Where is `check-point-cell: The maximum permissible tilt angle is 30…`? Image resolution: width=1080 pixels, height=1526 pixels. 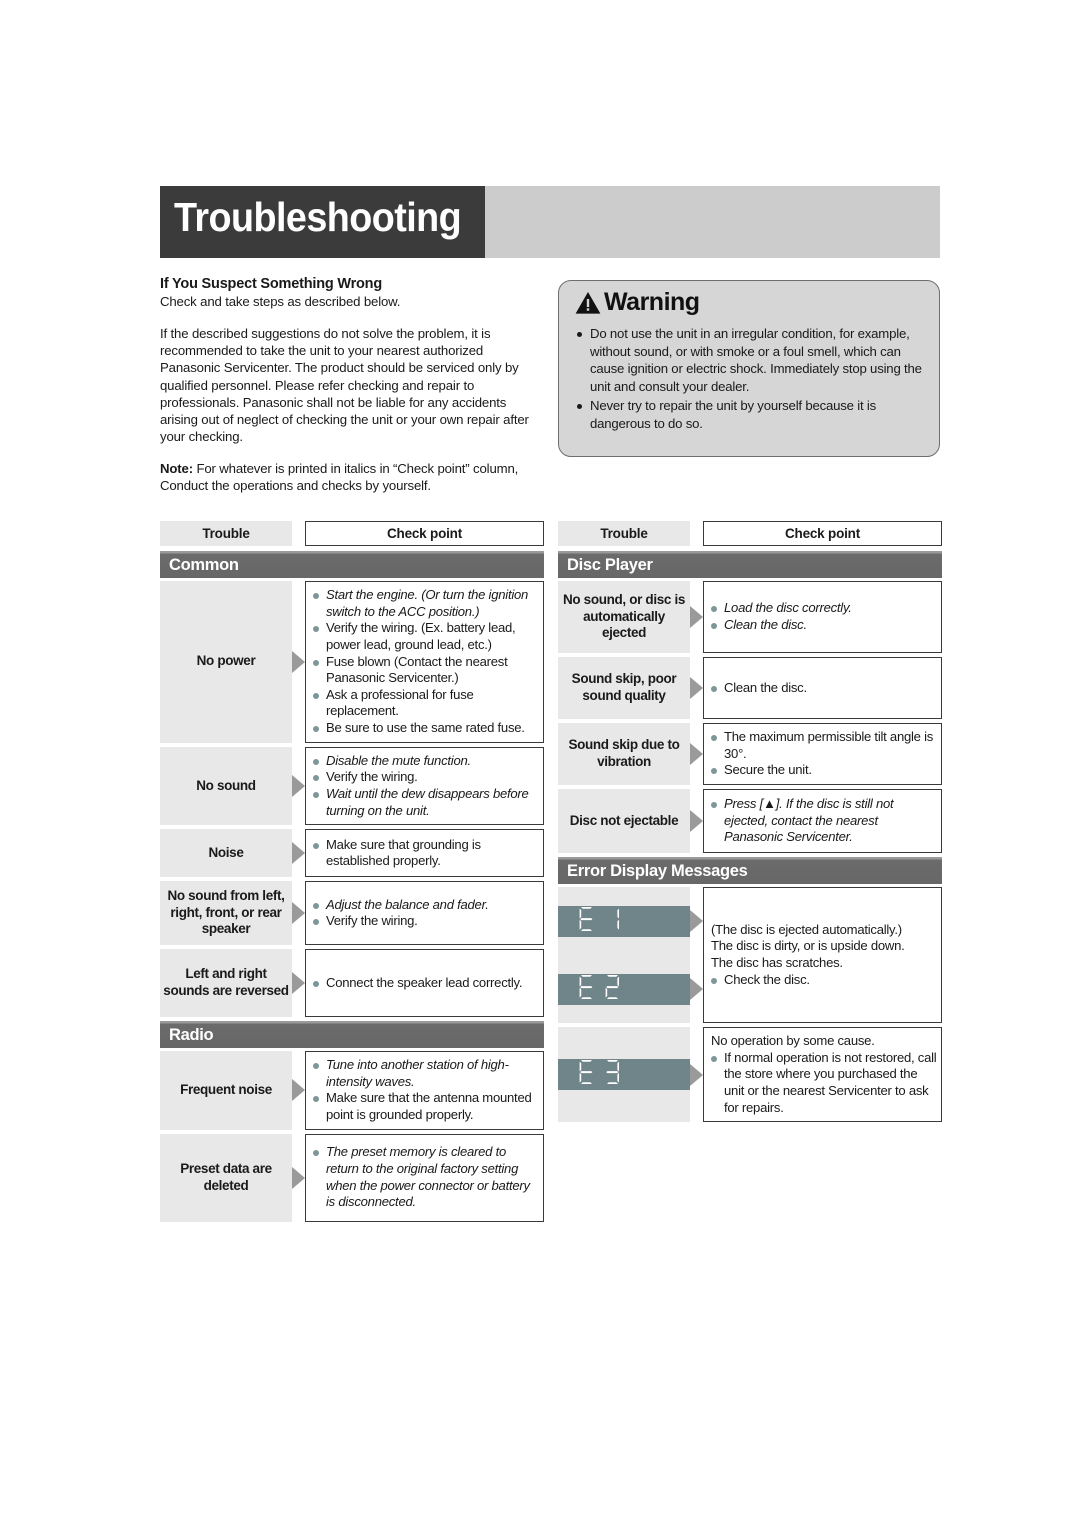 check-point-cell: The maximum permissible tilt angle is 30… is located at coordinates (822, 754).